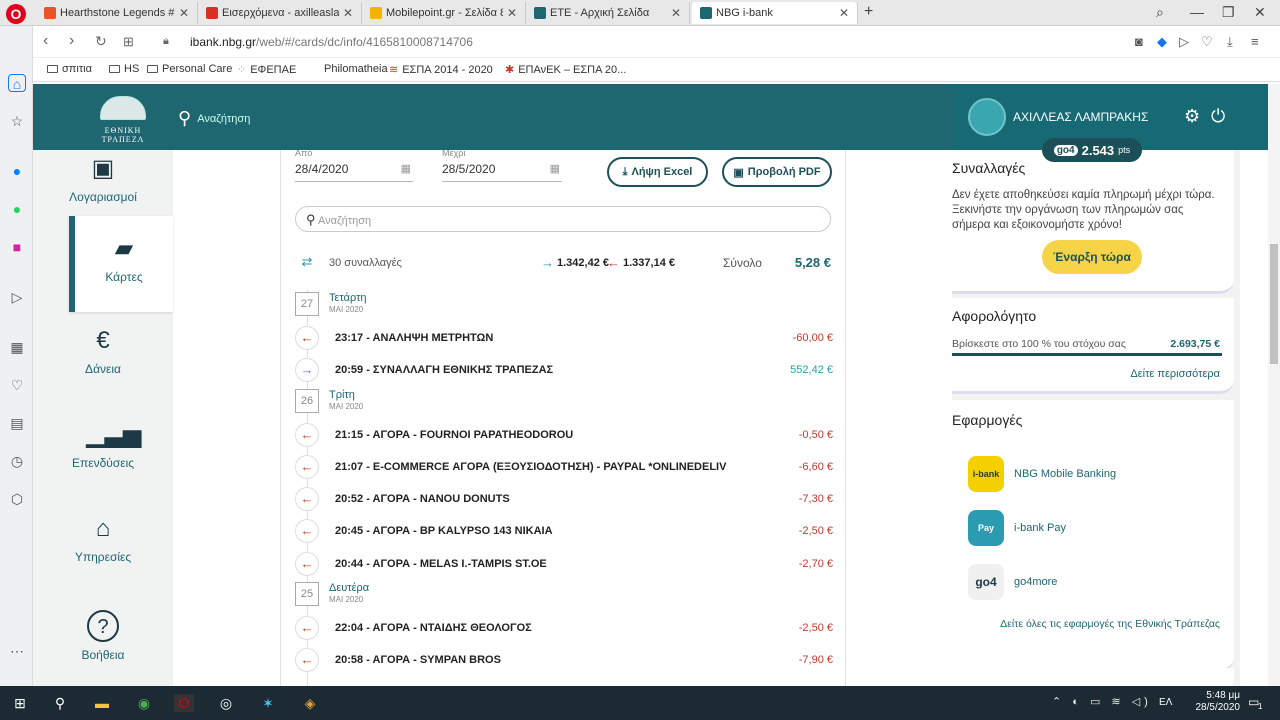  Describe the element at coordinates (444, 13) in the screenshot. I see `tab-mobilepoint: Mobilepoint.gr - Σελίδα 89 ✕` at that location.